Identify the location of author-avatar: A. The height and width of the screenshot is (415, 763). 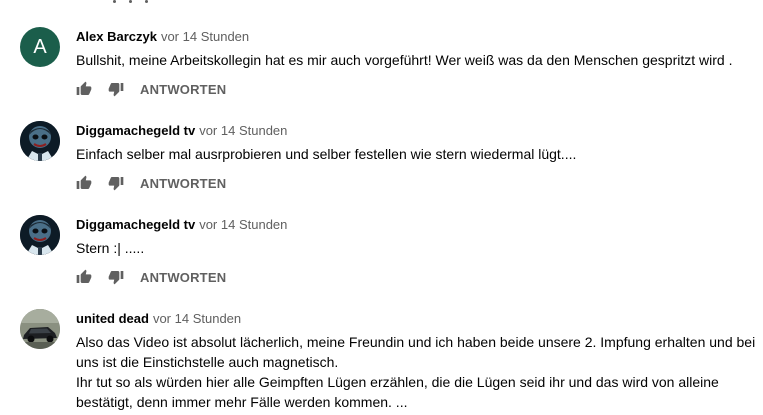
(40, 47).